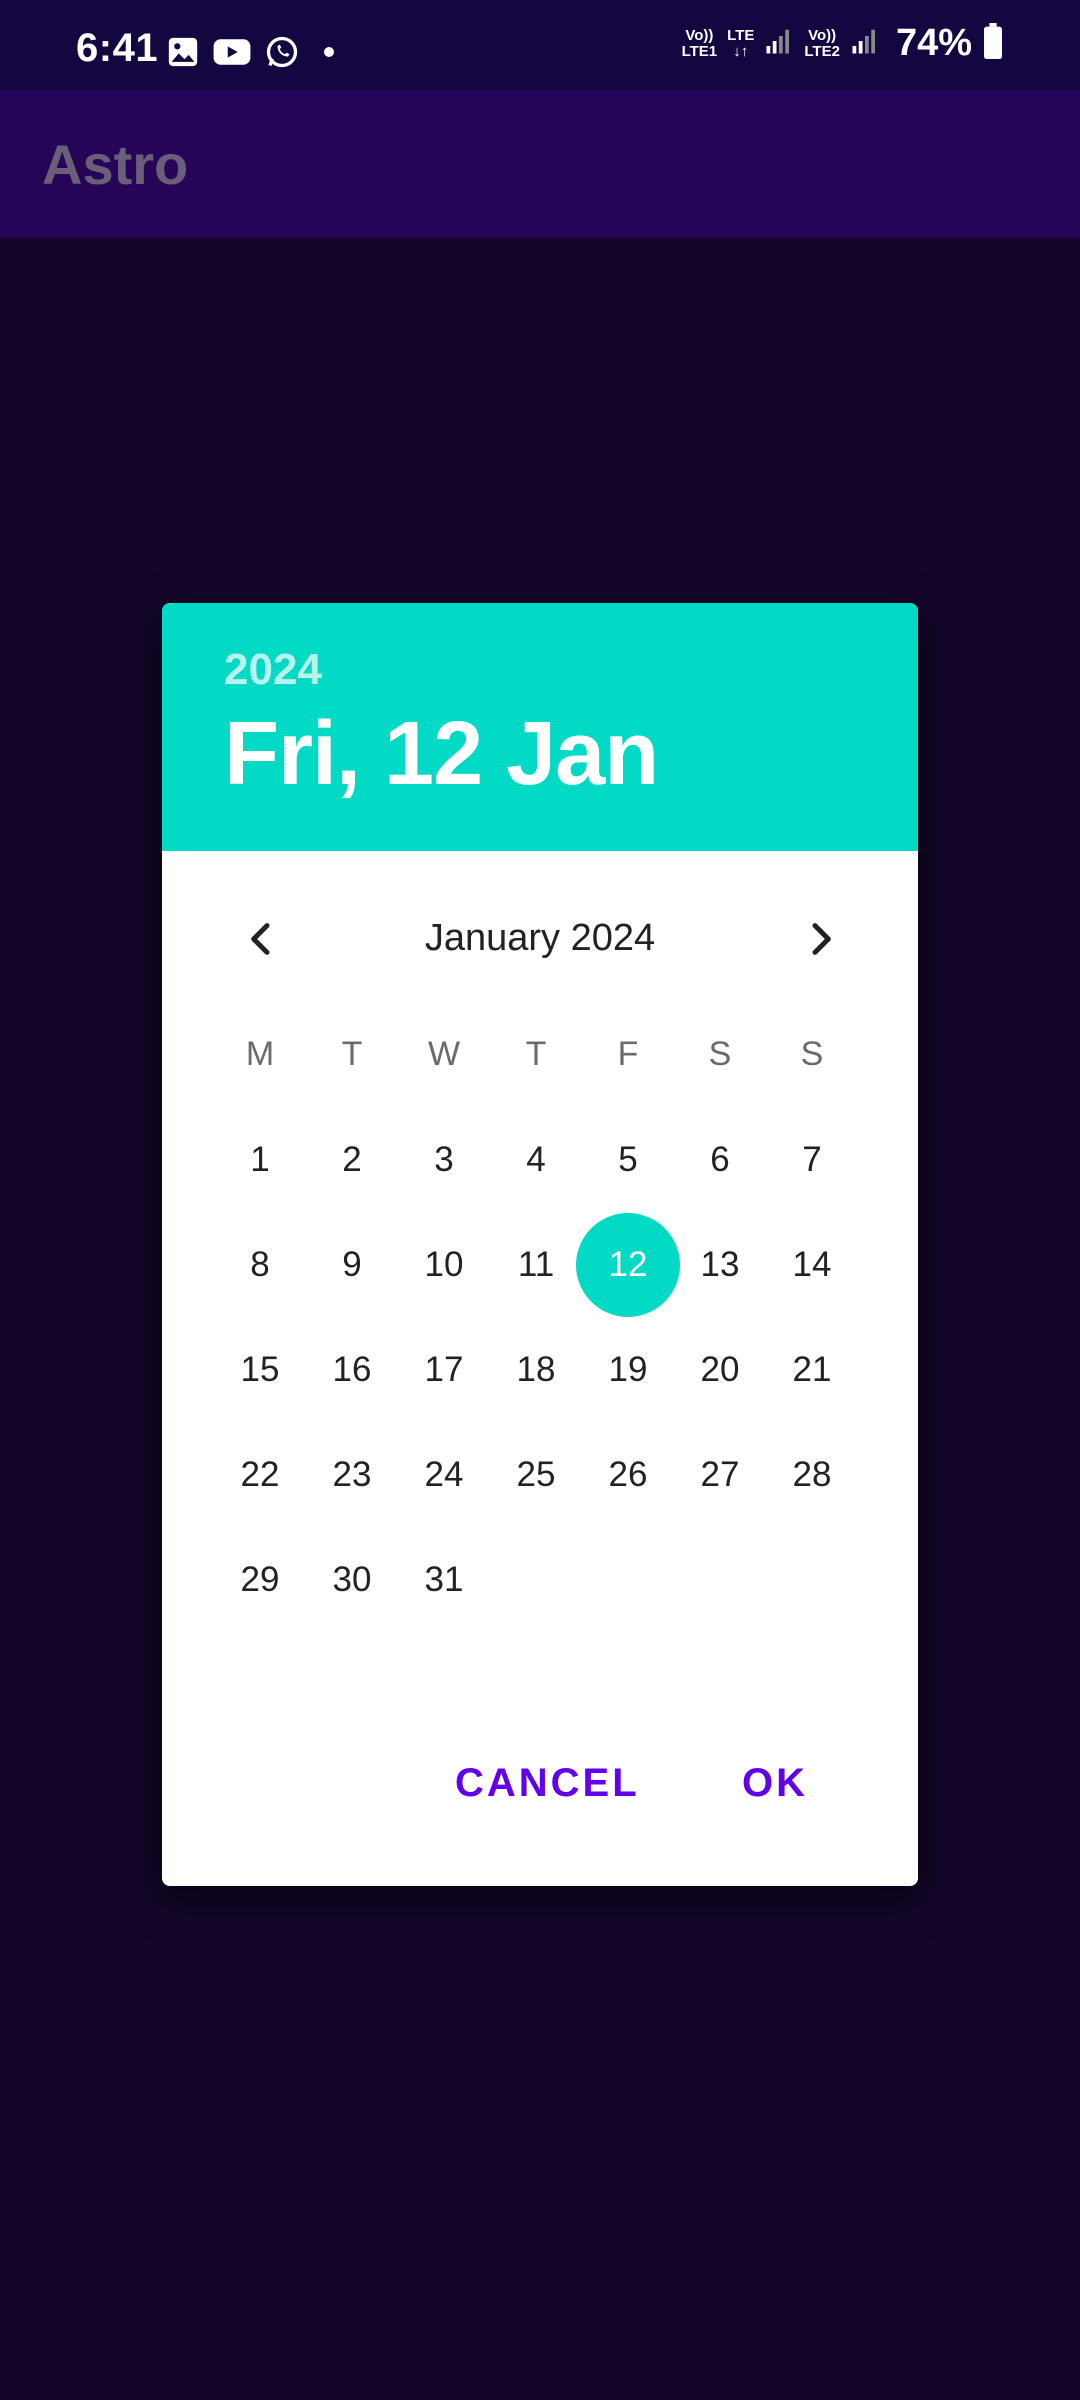 Image resolution: width=1080 pixels, height=2400 pixels. What do you see at coordinates (273, 670) in the screenshot?
I see `header-year: 2024` at bounding box center [273, 670].